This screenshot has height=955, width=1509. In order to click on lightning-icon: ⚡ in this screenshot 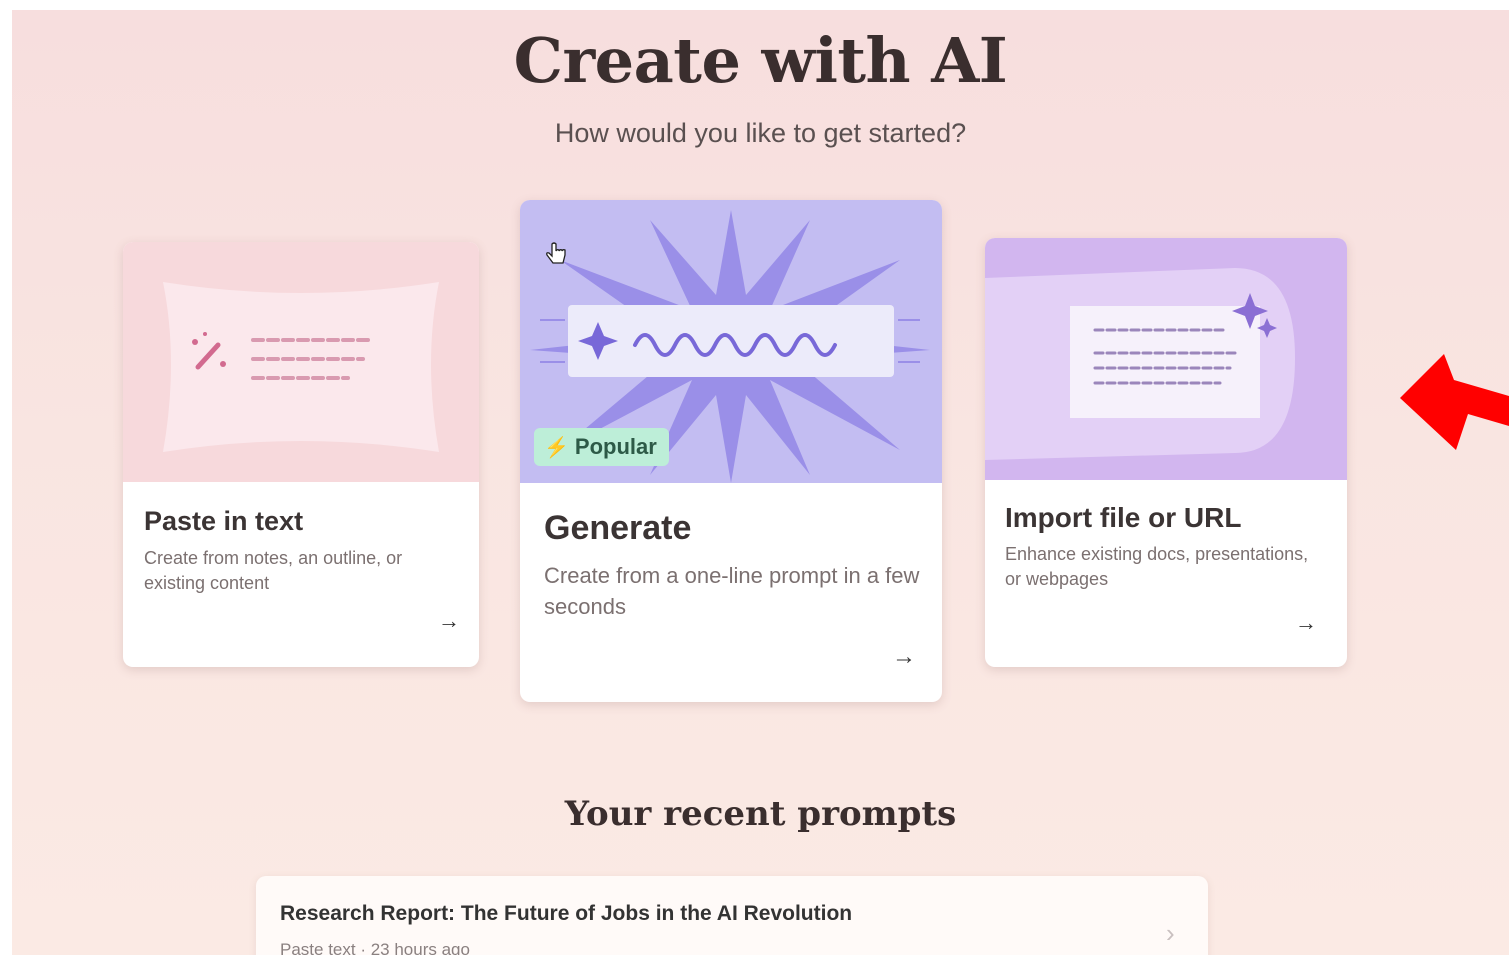, I will do `click(556, 447)`.